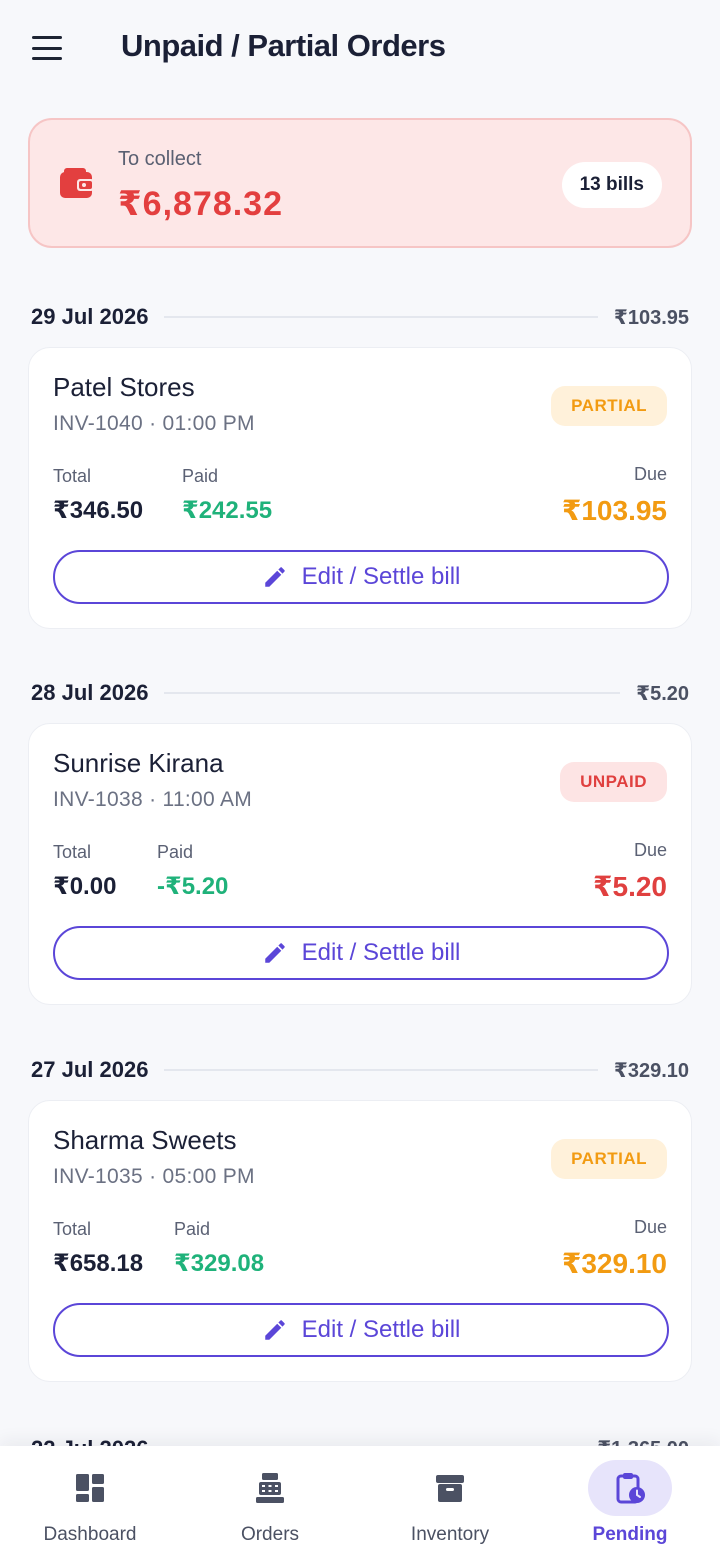  What do you see at coordinates (98, 1263) in the screenshot?
I see `total-amount: ₹658.18` at bounding box center [98, 1263].